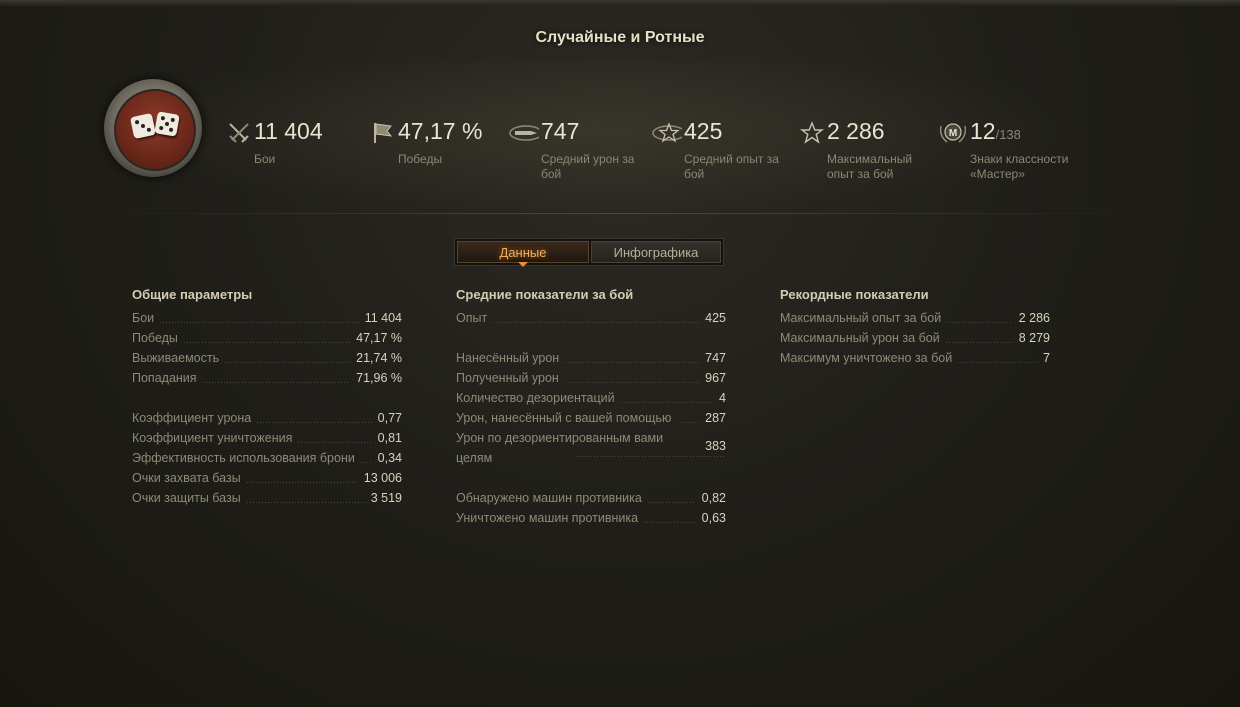 The height and width of the screenshot is (707, 1240). Describe the element at coordinates (731, 166) in the screenshot. I see `stat-label: Средний опыт за бой` at that location.